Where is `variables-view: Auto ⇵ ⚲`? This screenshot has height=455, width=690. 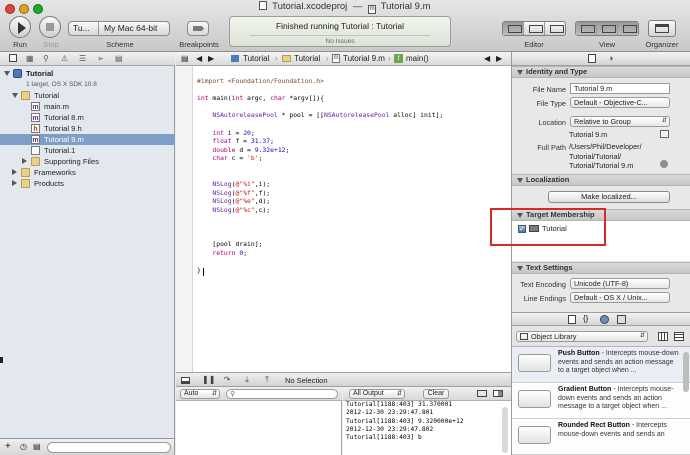 variables-view: Auto ⇵ ⚲ is located at coordinates (259, 421).